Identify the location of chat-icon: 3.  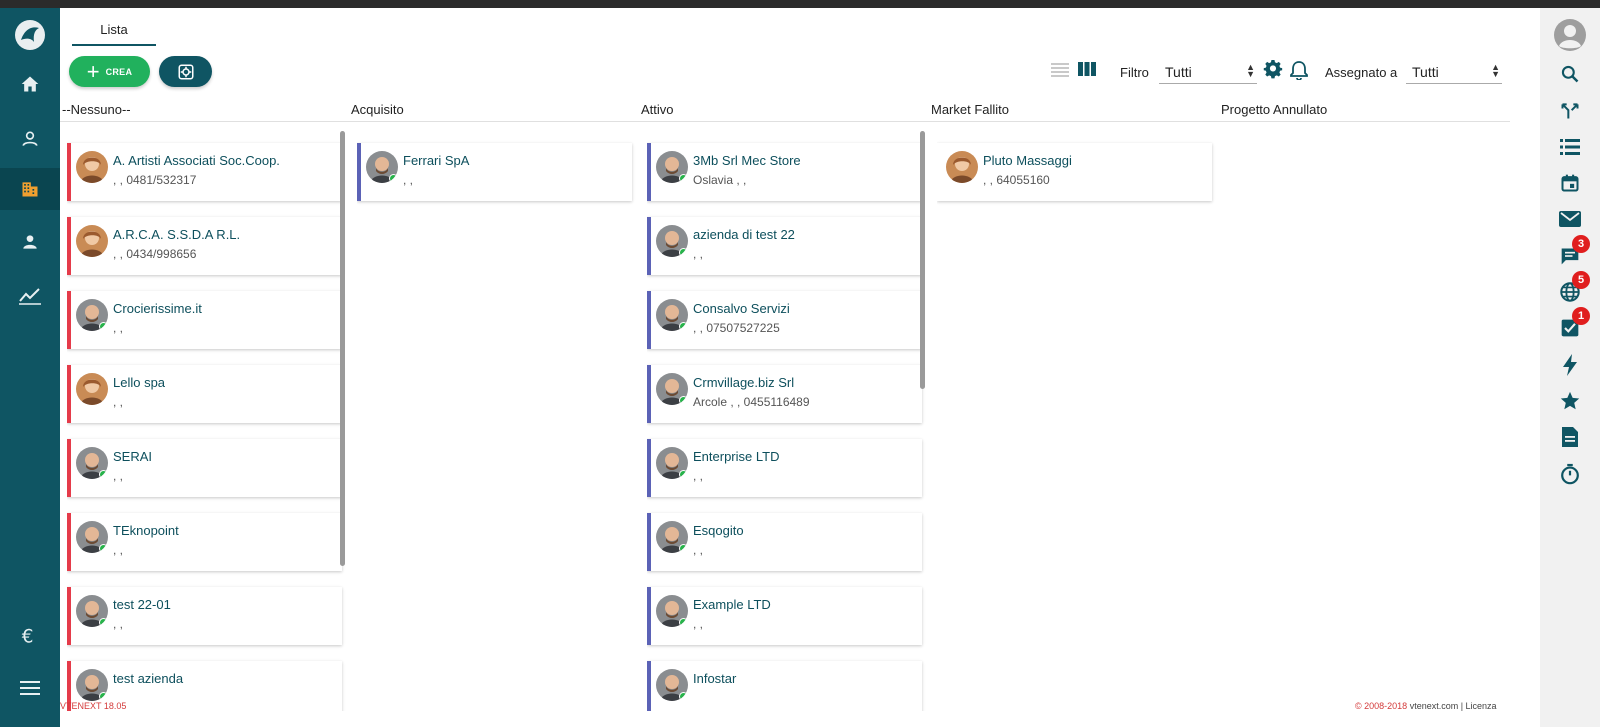
(1570, 253).